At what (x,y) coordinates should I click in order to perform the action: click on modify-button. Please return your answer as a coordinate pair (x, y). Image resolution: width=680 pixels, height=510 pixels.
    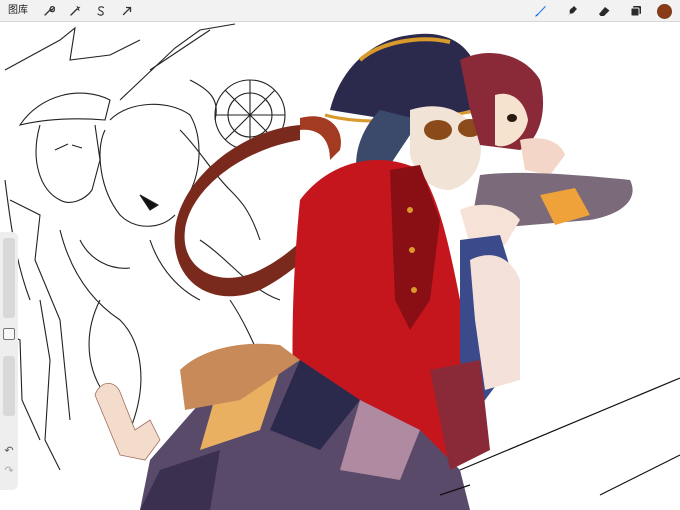
    Looking at the image, I should click on (9, 334).